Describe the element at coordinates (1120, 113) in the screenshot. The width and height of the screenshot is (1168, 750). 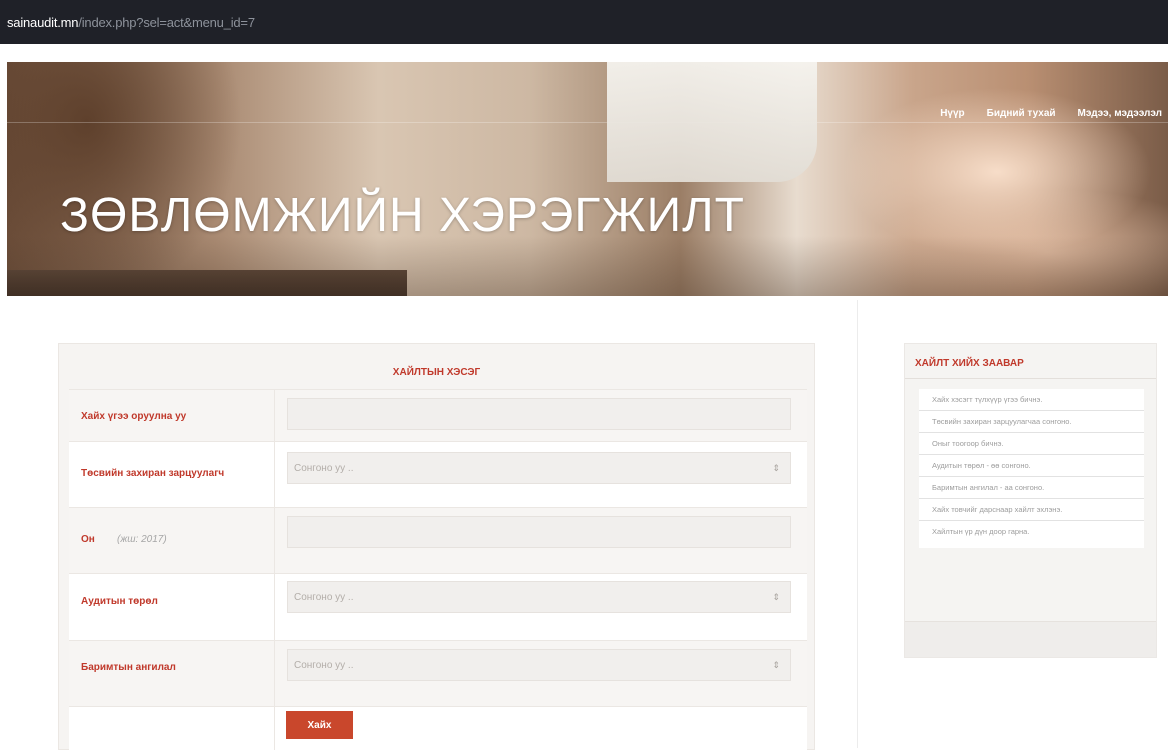
I see `nav-item-news: Мэдээ, мэдээлэл` at that location.